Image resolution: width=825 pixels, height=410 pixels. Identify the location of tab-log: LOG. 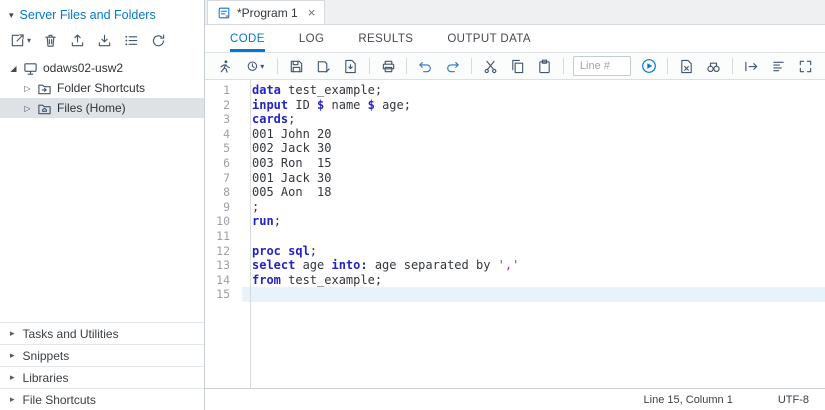
(312, 38).